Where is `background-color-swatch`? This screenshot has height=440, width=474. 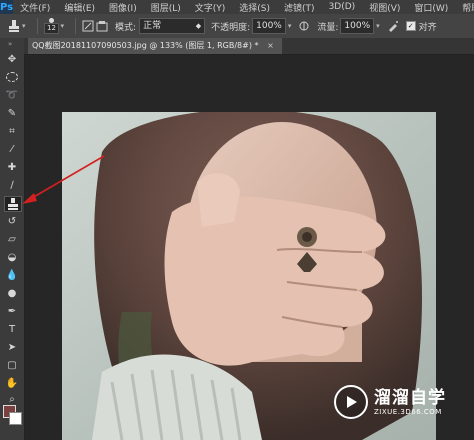 background-color-swatch is located at coordinates (15, 418).